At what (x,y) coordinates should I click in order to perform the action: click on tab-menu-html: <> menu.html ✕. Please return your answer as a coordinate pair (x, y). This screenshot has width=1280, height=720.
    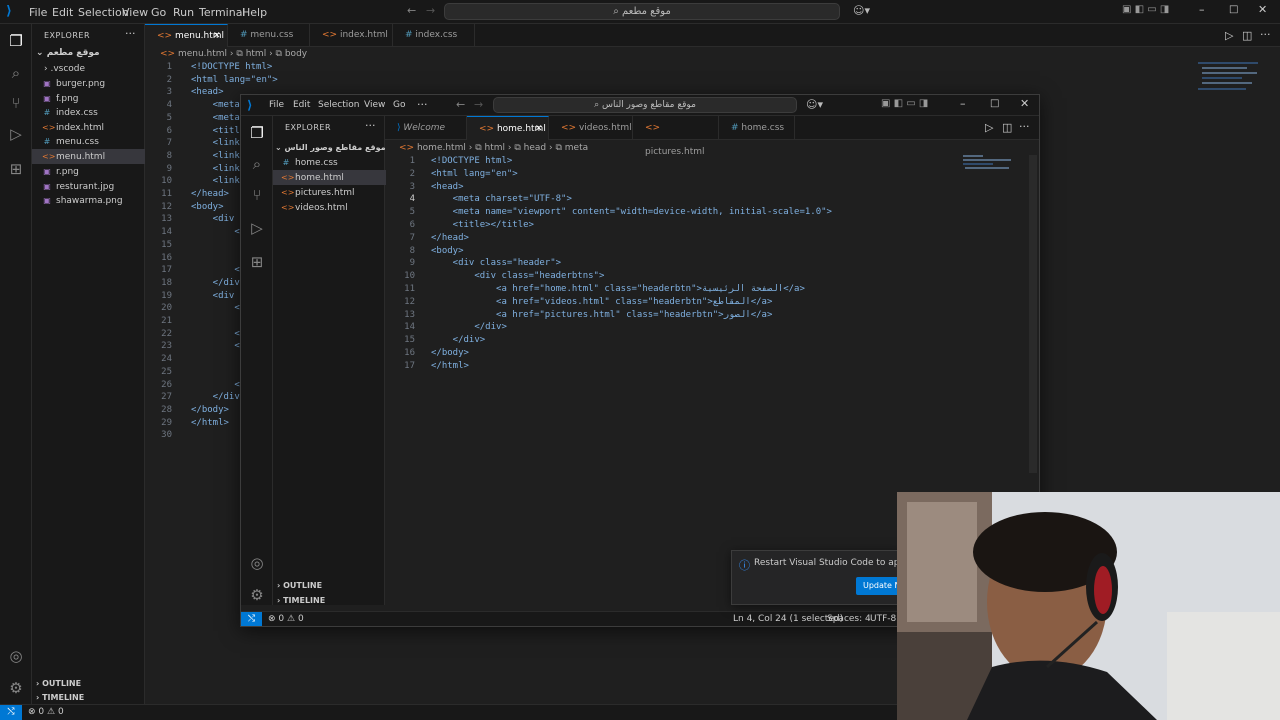
    Looking at the image, I should click on (186, 35).